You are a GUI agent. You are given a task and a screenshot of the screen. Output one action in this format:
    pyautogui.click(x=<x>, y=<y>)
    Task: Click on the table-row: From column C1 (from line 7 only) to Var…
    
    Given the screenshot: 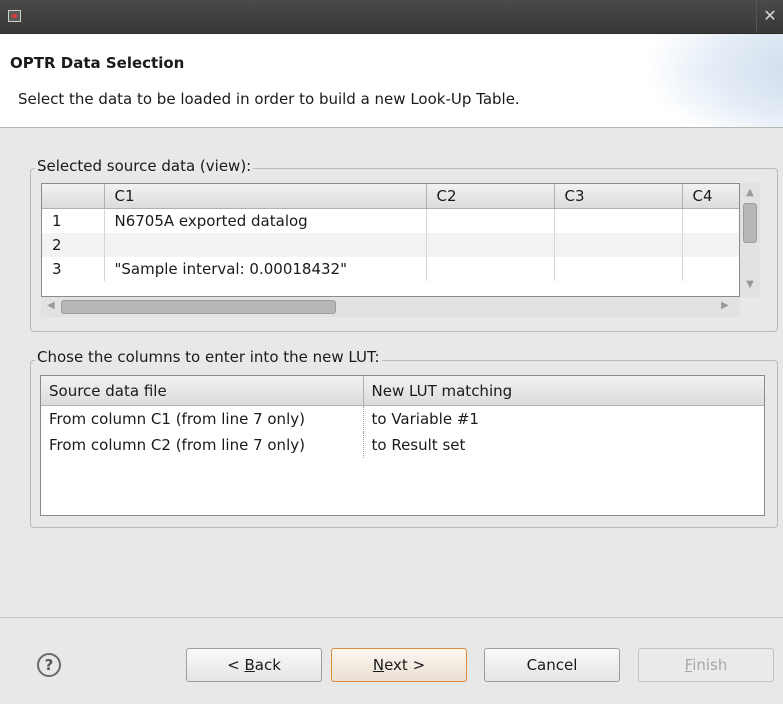 What is the action you would take?
    pyautogui.click(x=402, y=419)
    